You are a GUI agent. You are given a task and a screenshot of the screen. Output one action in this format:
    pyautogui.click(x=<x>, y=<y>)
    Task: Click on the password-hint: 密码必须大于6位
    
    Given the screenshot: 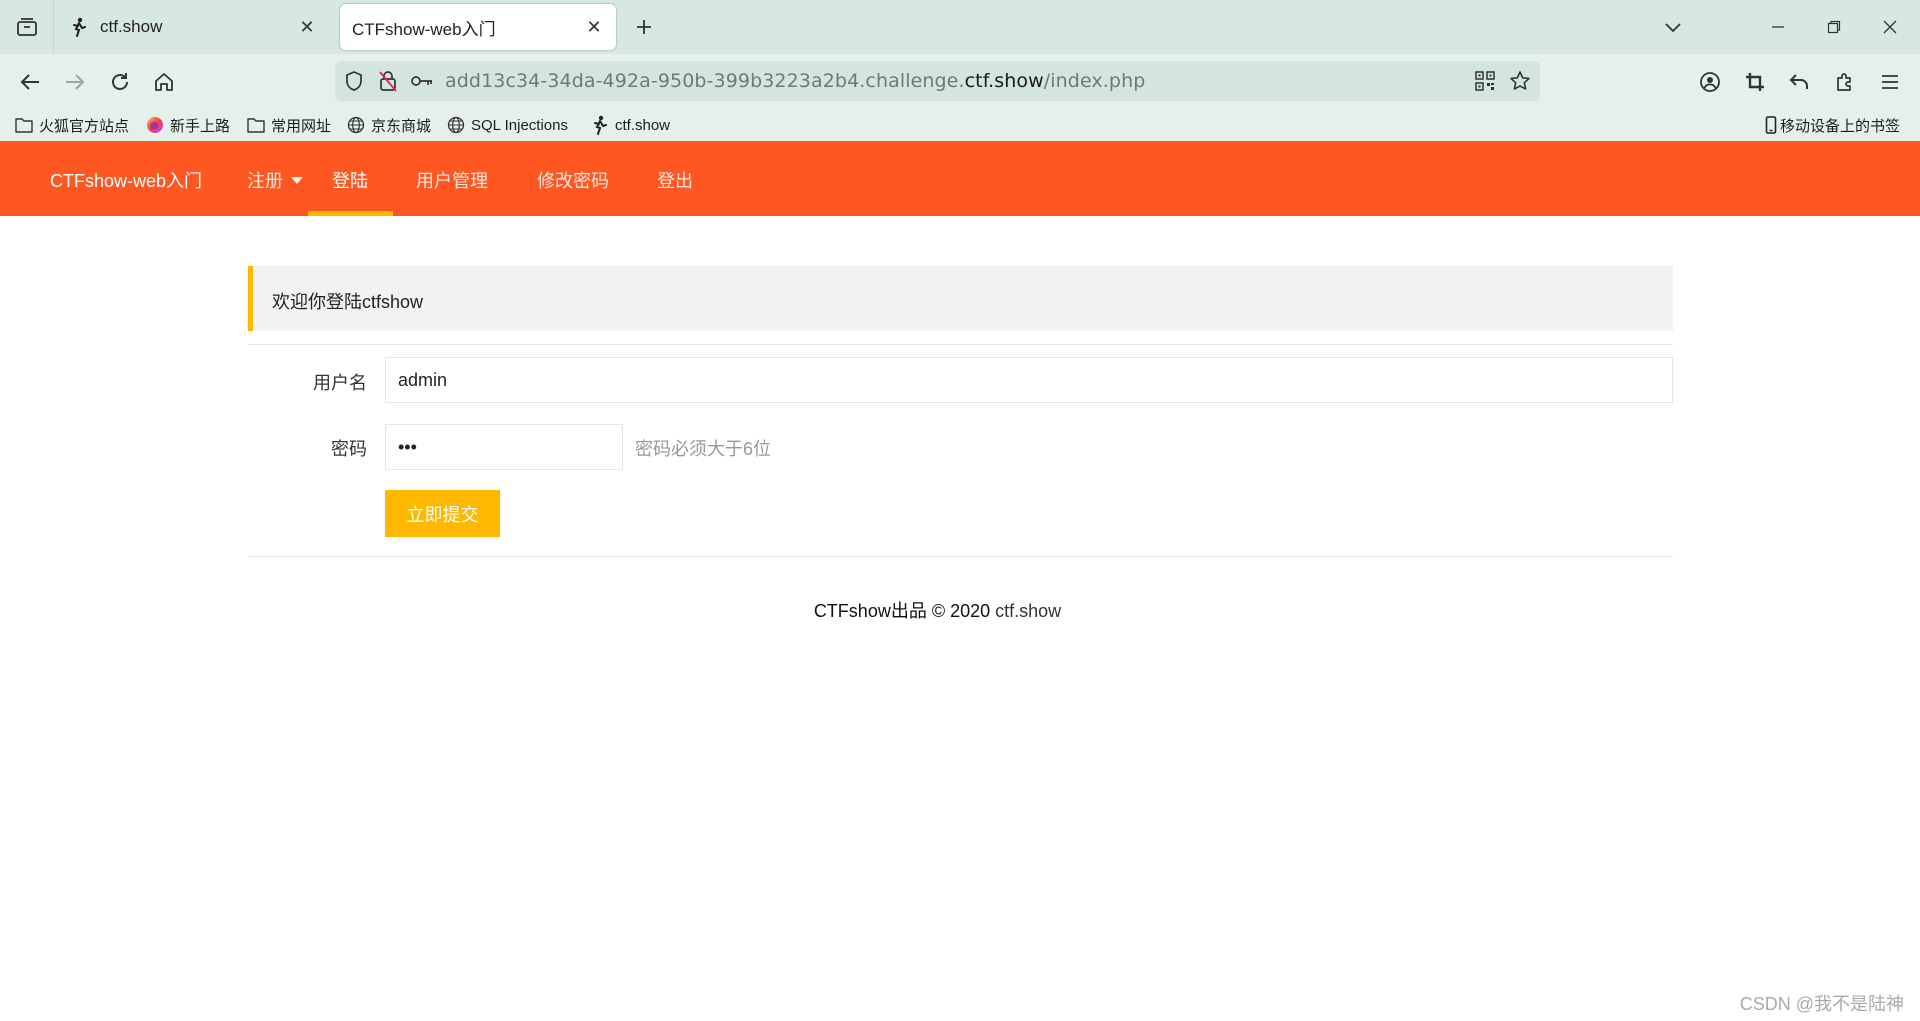 What is the action you would take?
    pyautogui.click(x=703, y=449)
    